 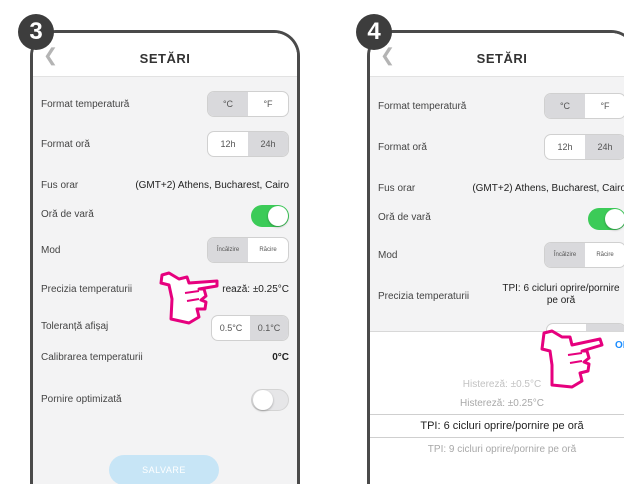 I want to click on row-calibration: Calibrarea temperaturii 0°C, so click(x=165, y=359).